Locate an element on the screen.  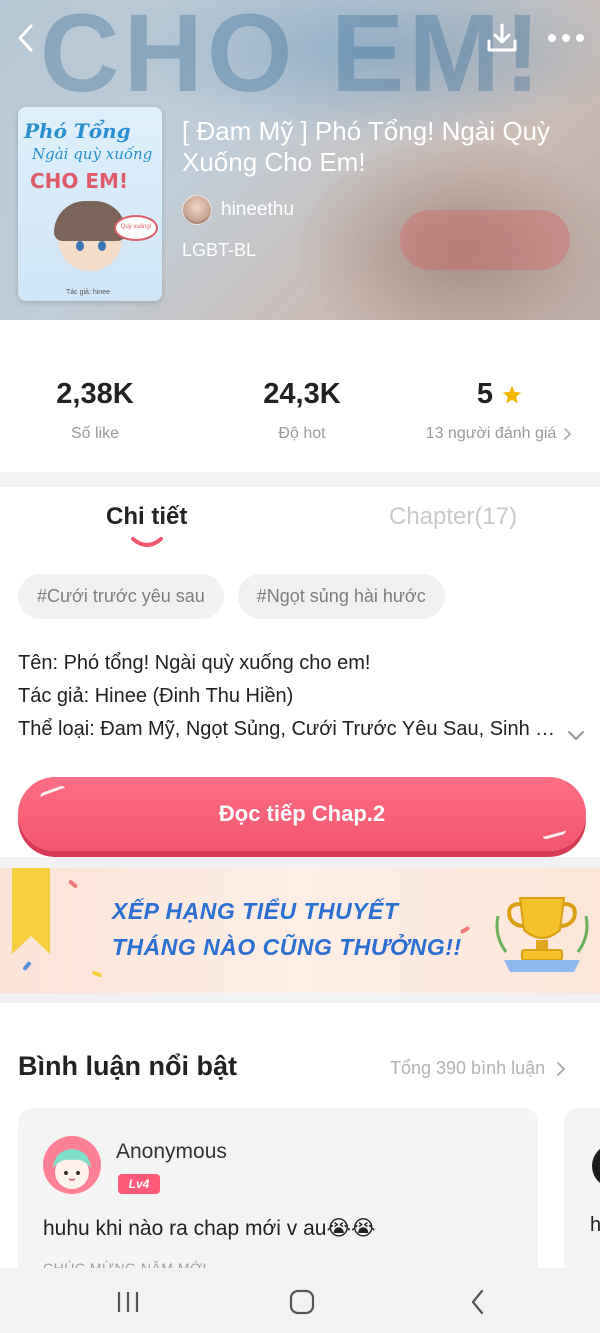
recent-apps-icon is located at coordinates (128, 1302).